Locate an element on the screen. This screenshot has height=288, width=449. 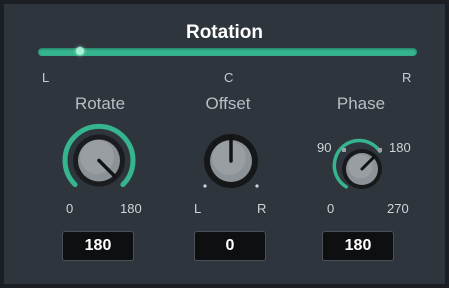
slider-label-right: R is located at coordinates (407, 77).